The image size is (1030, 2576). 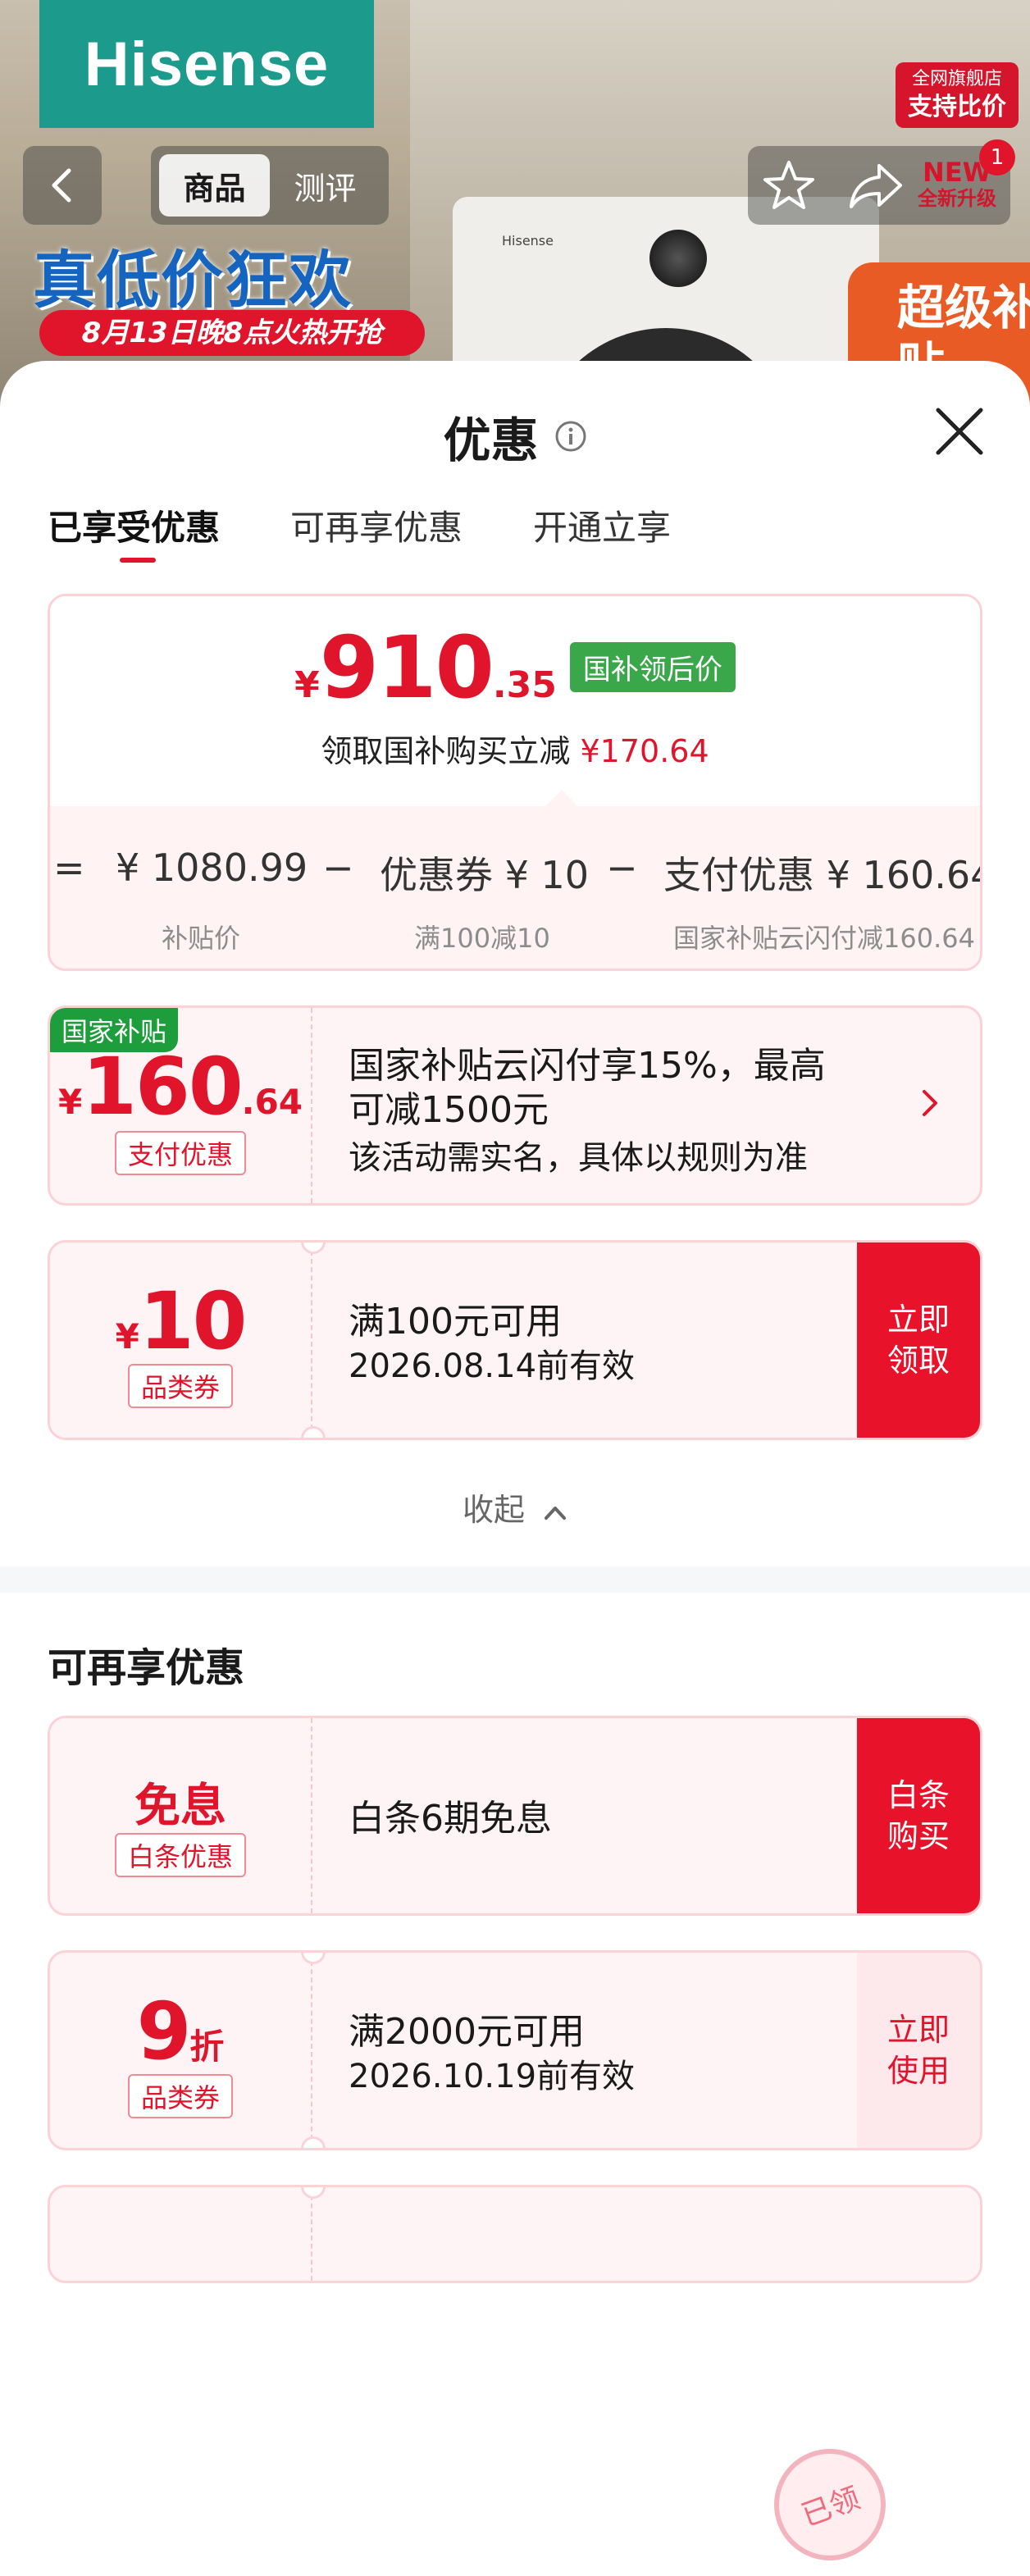 I want to click on coupon-amount: ¥10, so click(x=180, y=1321).